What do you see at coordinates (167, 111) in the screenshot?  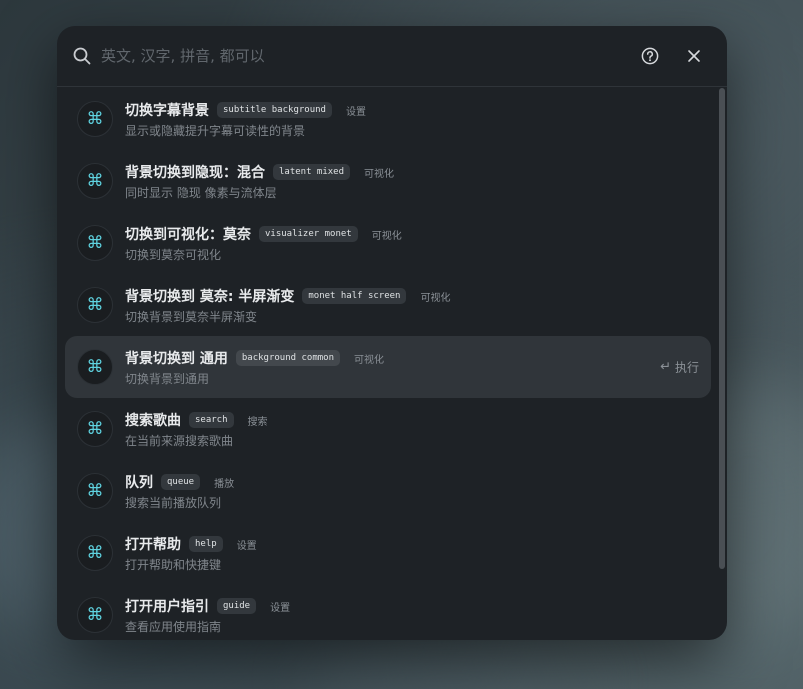 I see `command-title: 切换字幕背景` at bounding box center [167, 111].